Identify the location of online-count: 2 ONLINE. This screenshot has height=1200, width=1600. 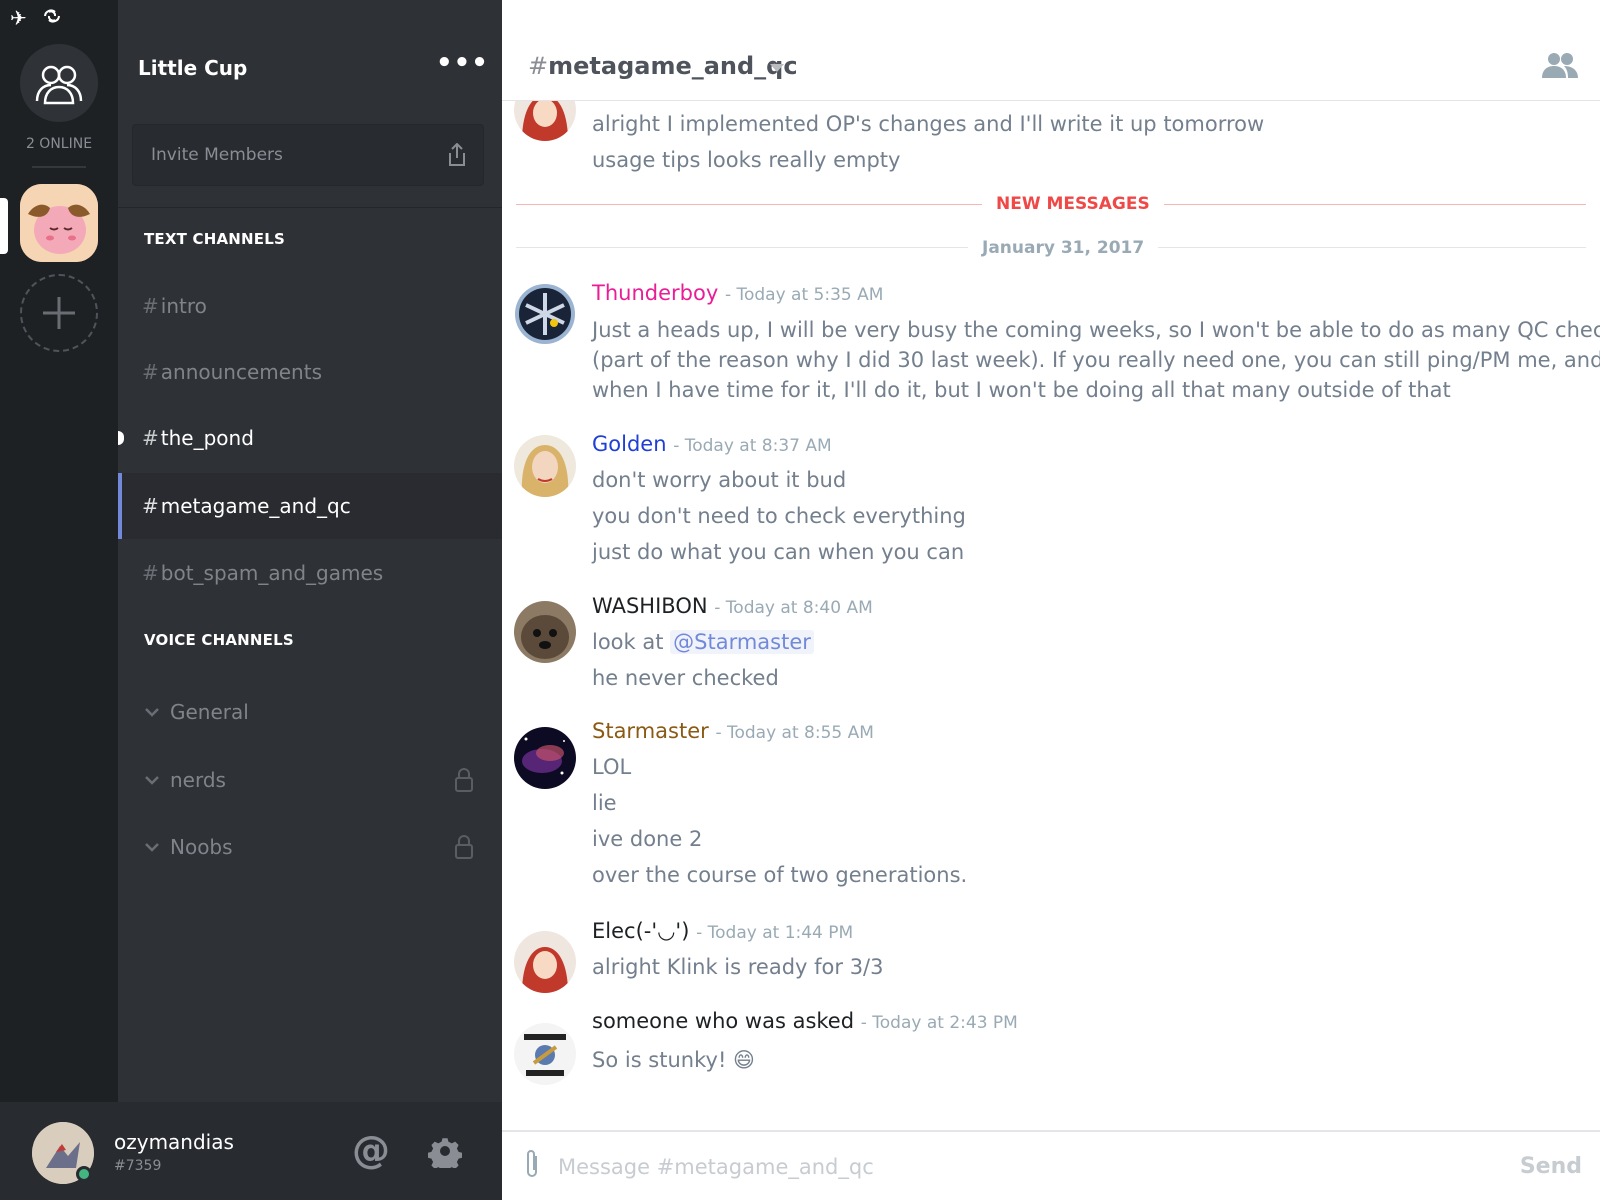
(59, 144).